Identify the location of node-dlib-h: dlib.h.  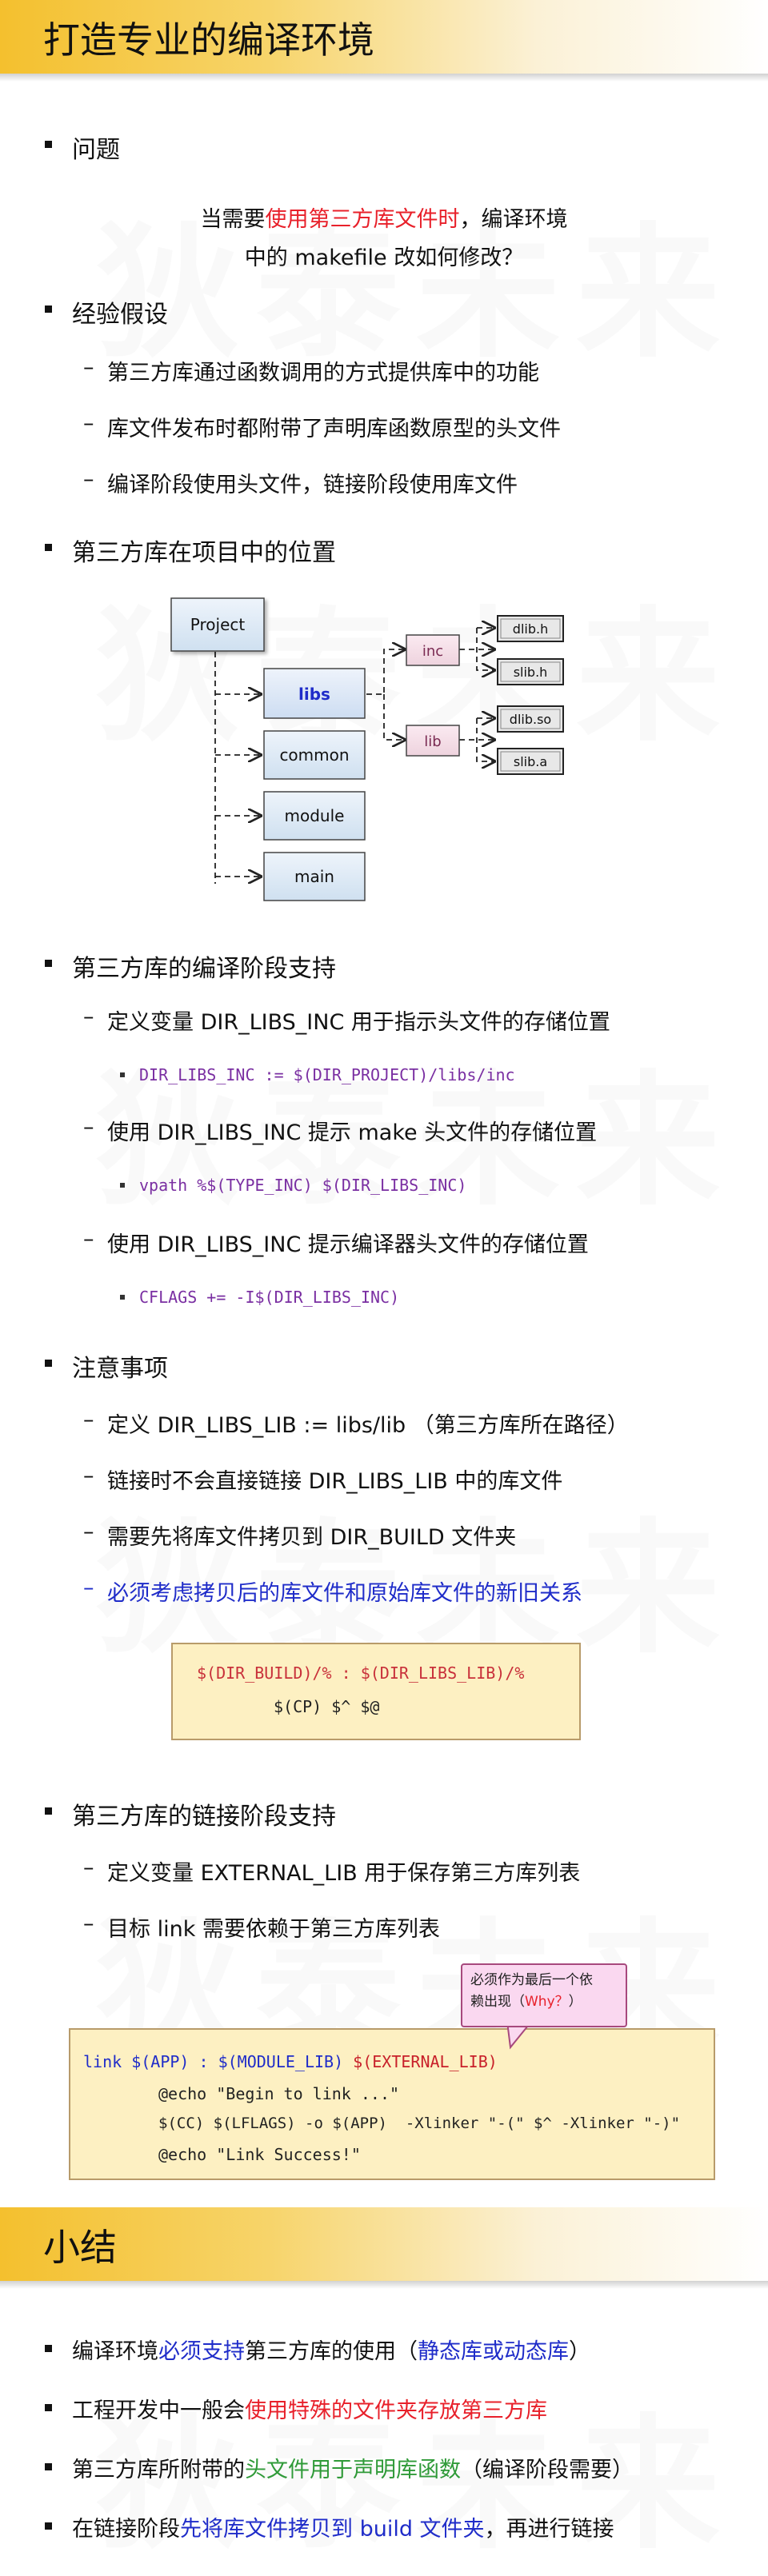
(530, 629).